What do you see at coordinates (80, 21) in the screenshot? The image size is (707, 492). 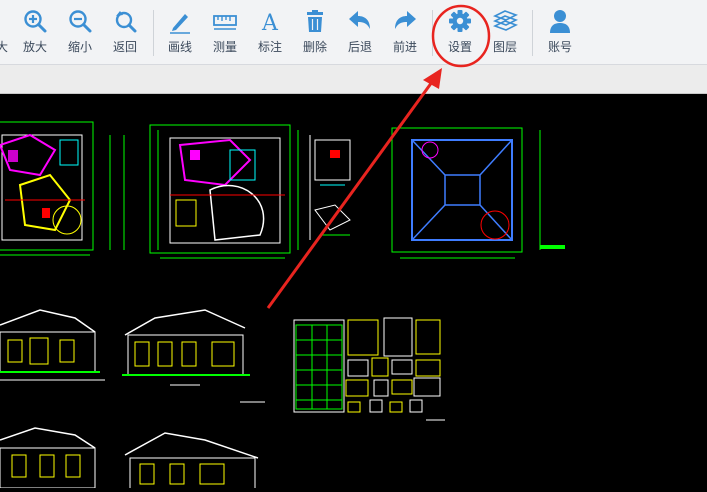 I see `zoom-out-icon` at bounding box center [80, 21].